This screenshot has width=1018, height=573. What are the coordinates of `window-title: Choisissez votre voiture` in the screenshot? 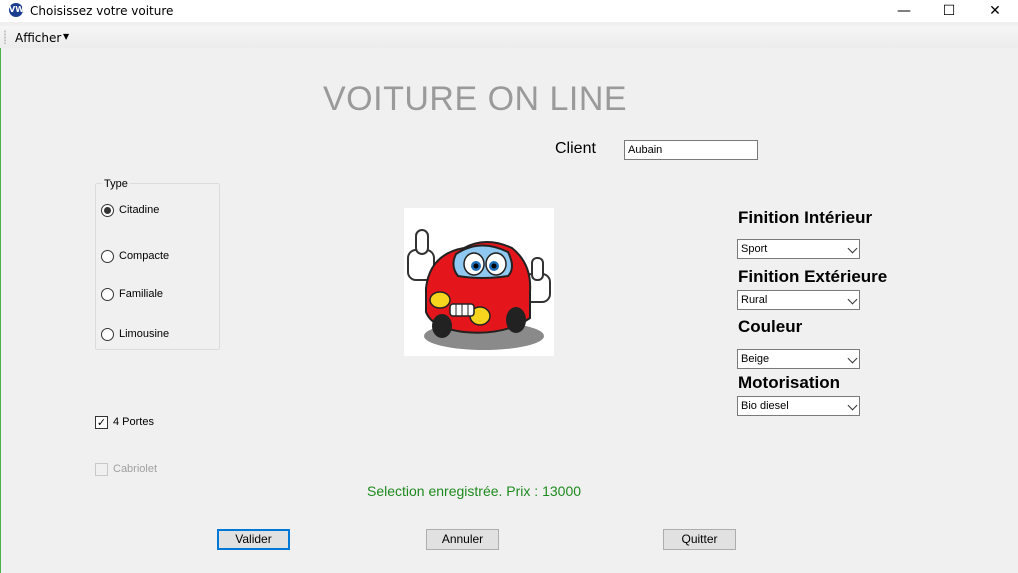 It's located at (102, 11).